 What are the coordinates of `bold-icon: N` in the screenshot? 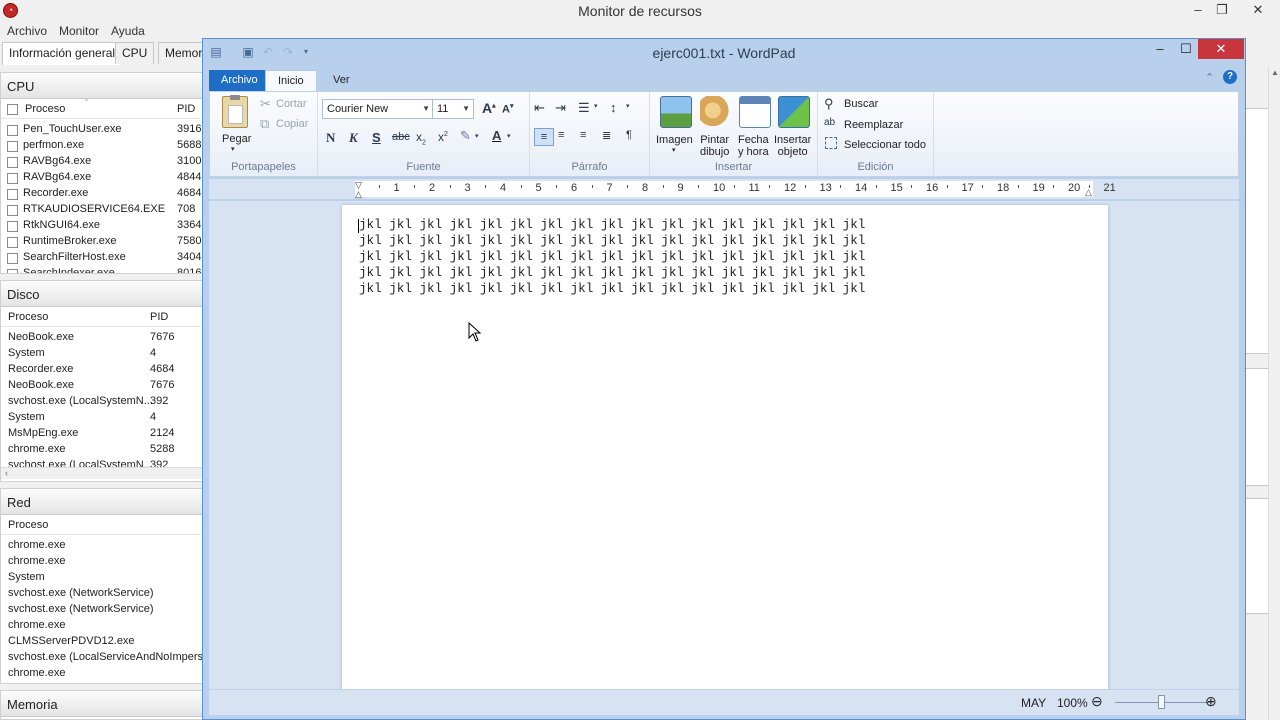 It's located at (330, 138).